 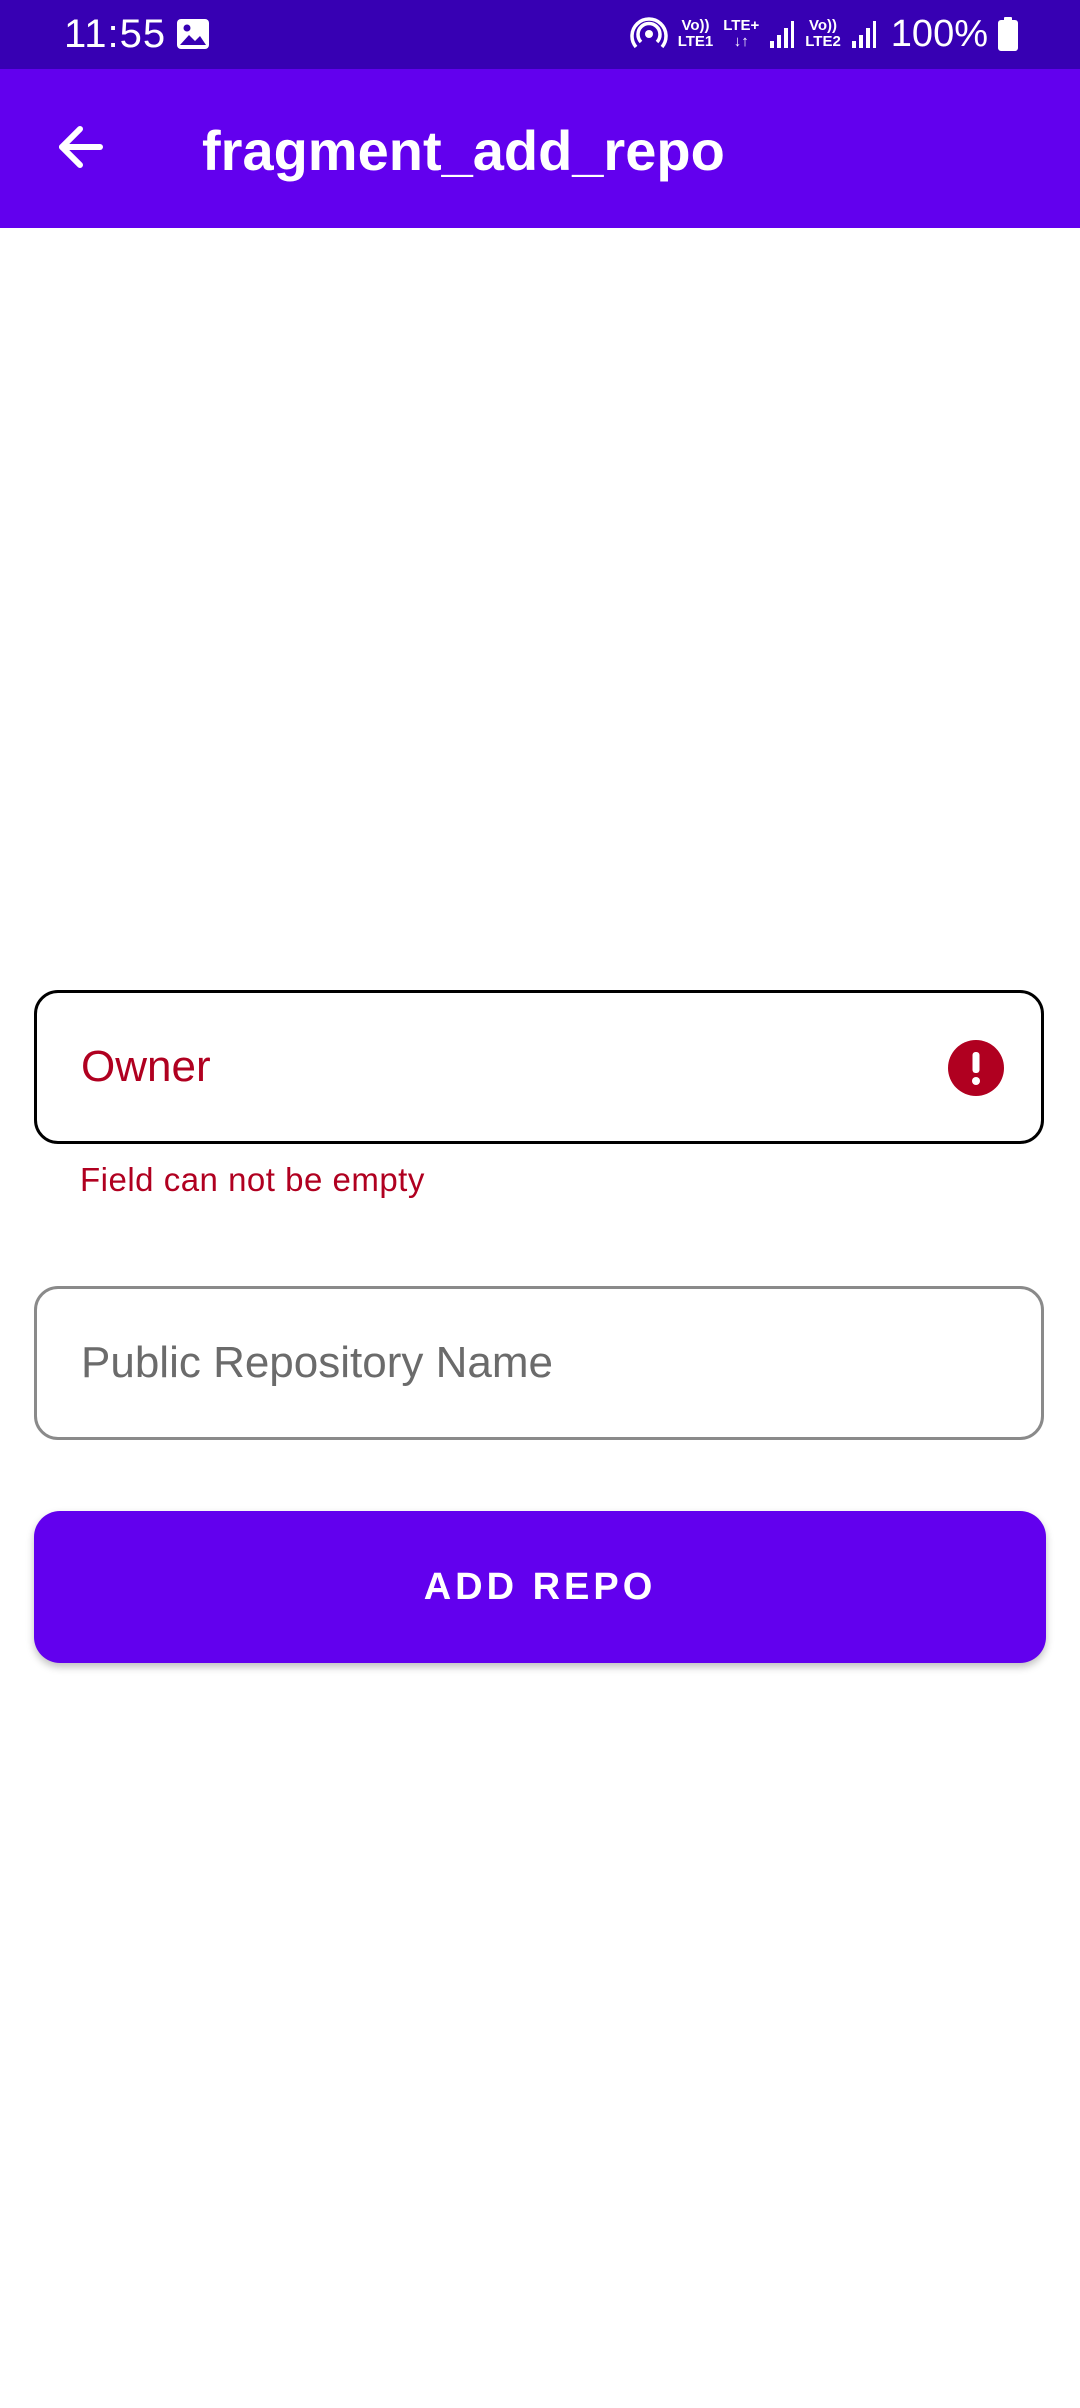 I want to click on signal-sim1-icon, so click(x=782, y=34).